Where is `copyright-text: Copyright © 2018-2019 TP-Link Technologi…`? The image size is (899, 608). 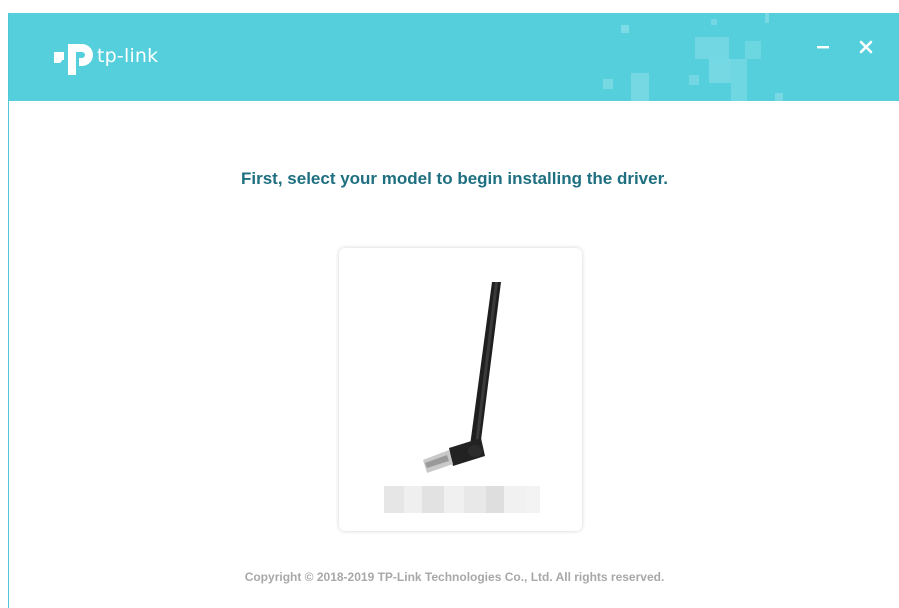 copyright-text: Copyright © 2018-2019 TP-Link Technologi… is located at coordinates (454, 577).